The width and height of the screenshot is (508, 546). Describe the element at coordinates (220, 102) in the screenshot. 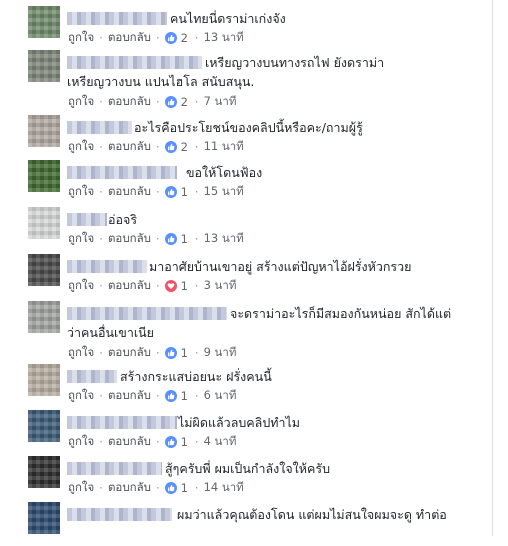

I see `comment-timestamp: 7 นาที` at that location.